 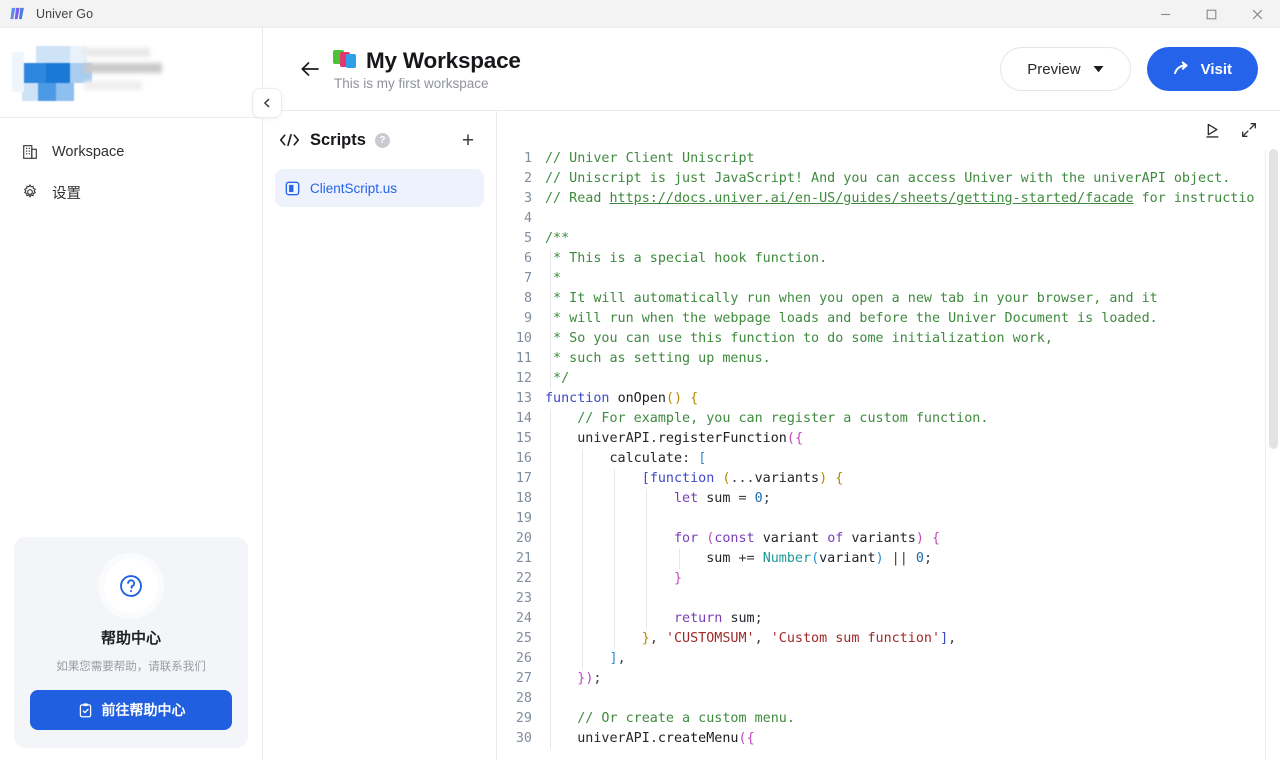 I want to click on line-number: 16, so click(x=523, y=458).